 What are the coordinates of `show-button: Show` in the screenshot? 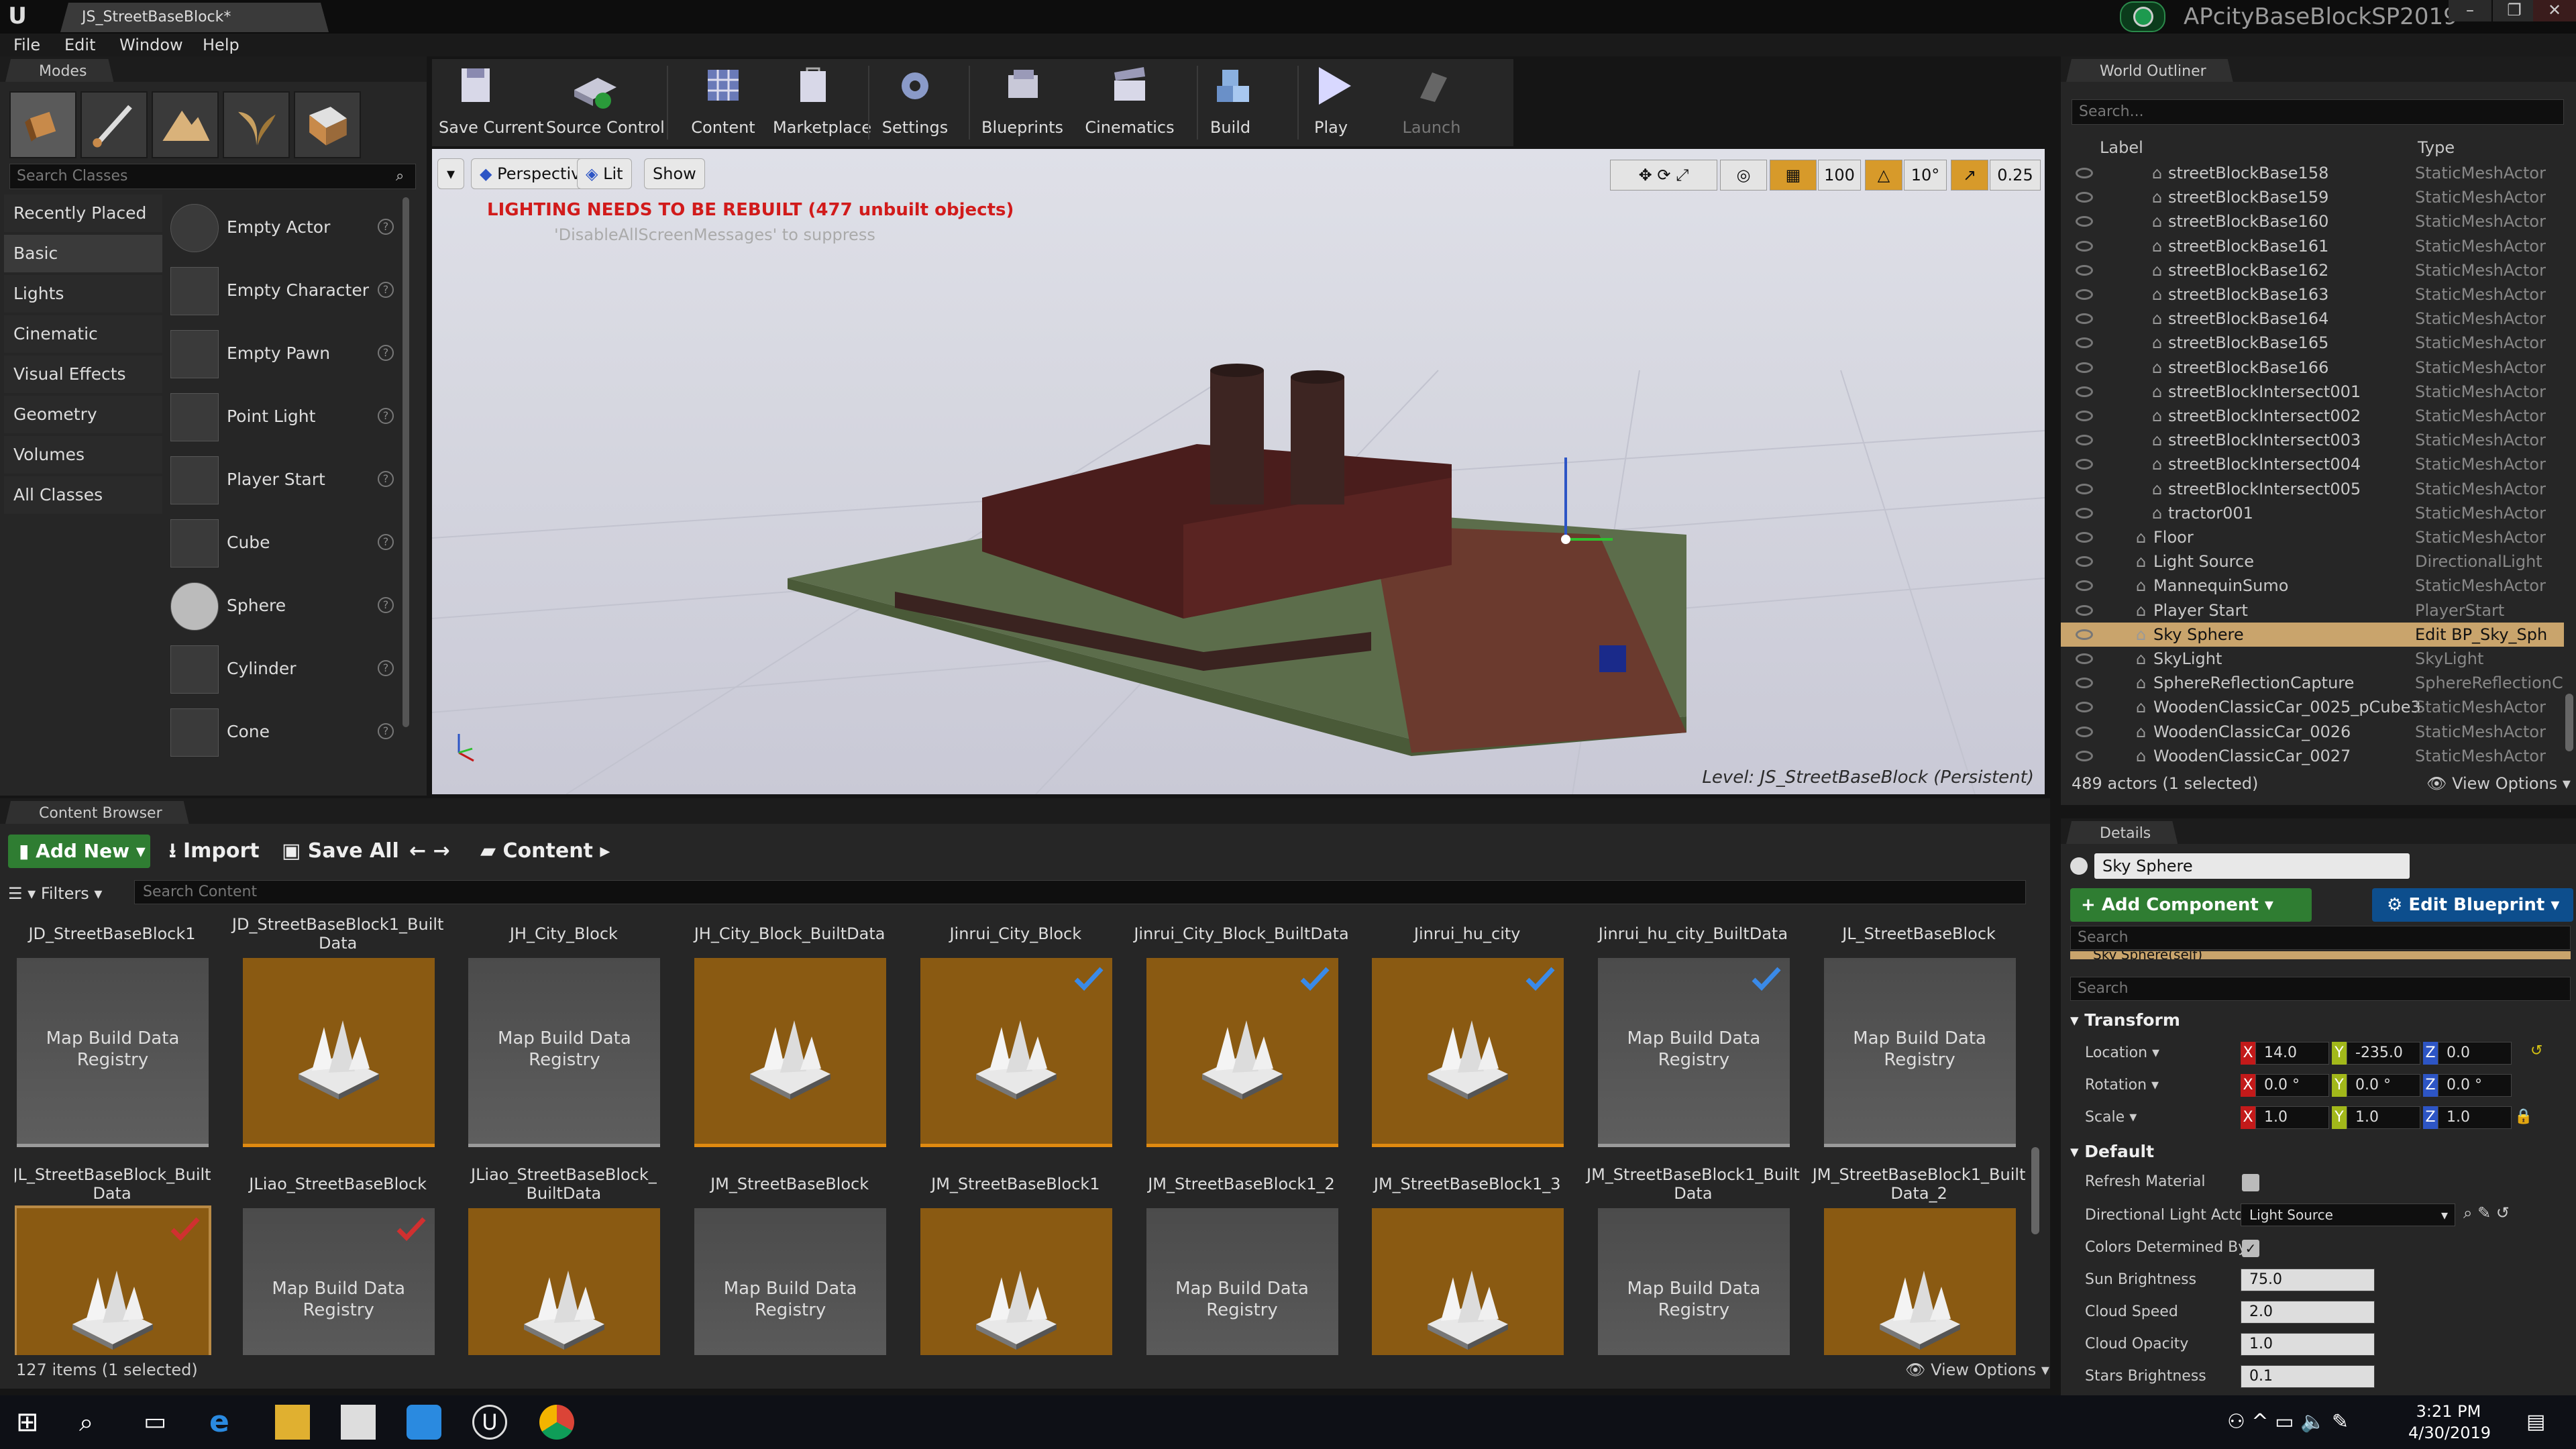 It's located at (674, 173).